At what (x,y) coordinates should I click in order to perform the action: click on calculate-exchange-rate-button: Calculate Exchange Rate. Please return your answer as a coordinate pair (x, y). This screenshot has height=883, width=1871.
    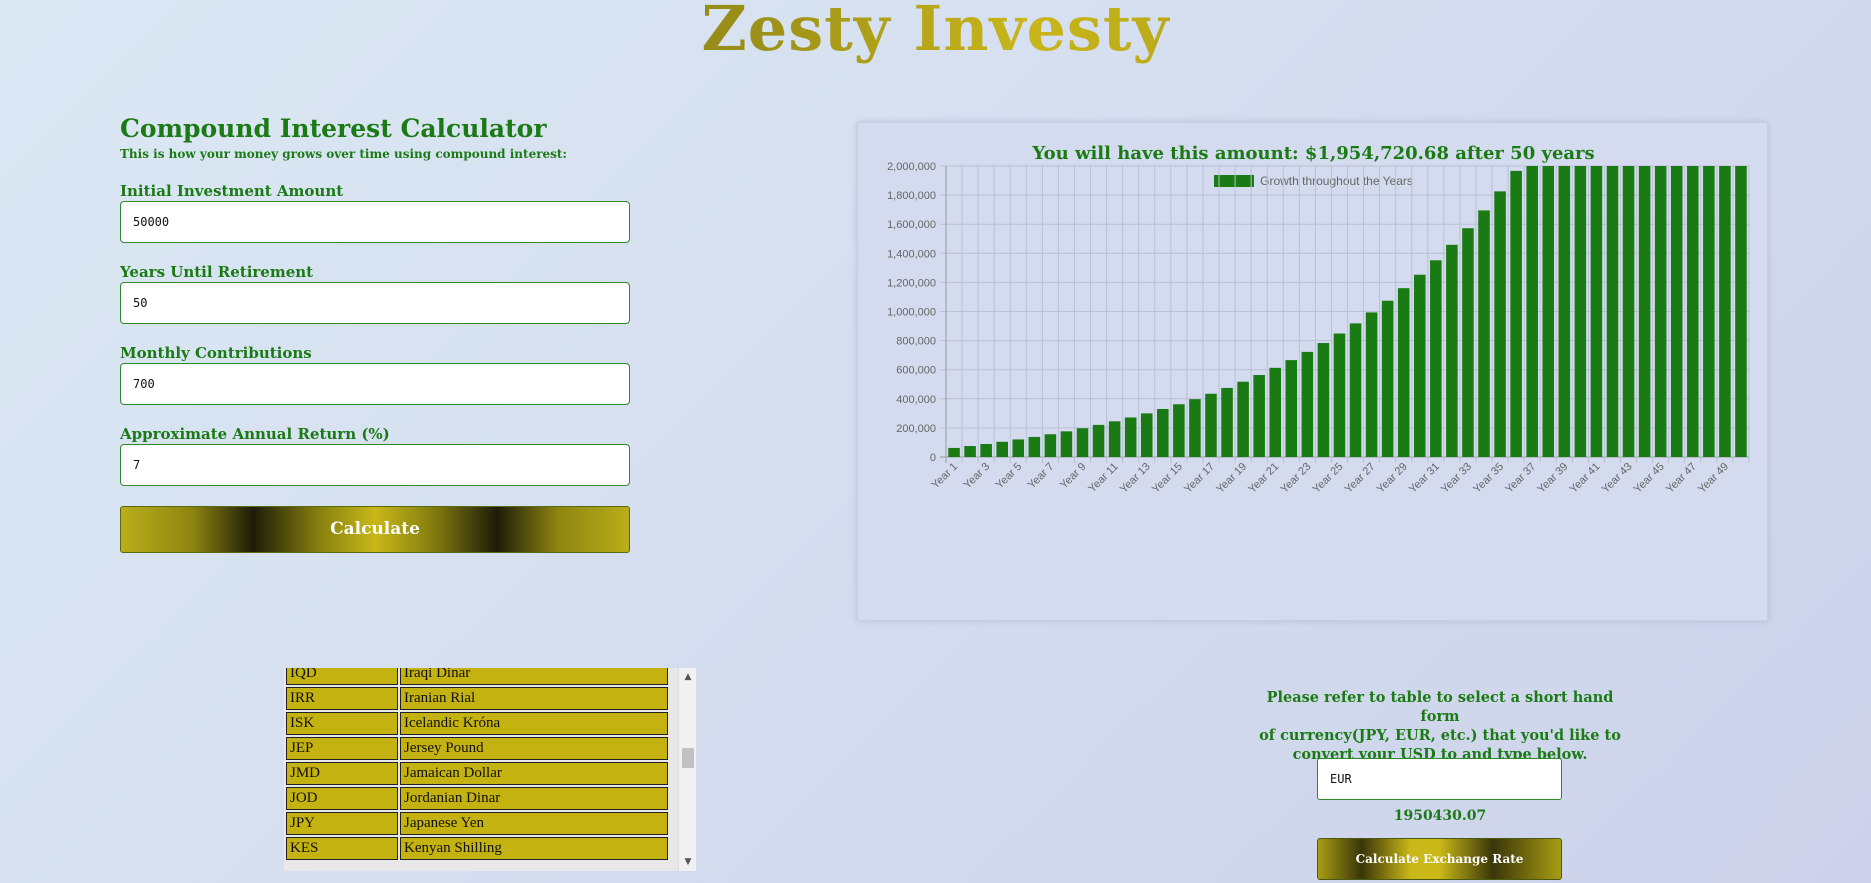
    Looking at the image, I should click on (1439, 859).